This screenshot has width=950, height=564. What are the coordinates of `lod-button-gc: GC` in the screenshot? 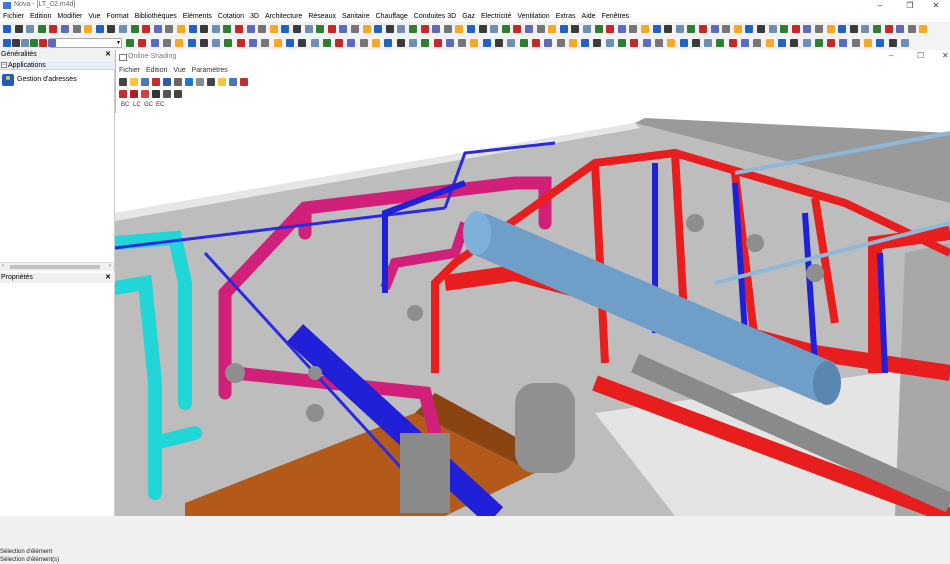 It's located at (148, 105).